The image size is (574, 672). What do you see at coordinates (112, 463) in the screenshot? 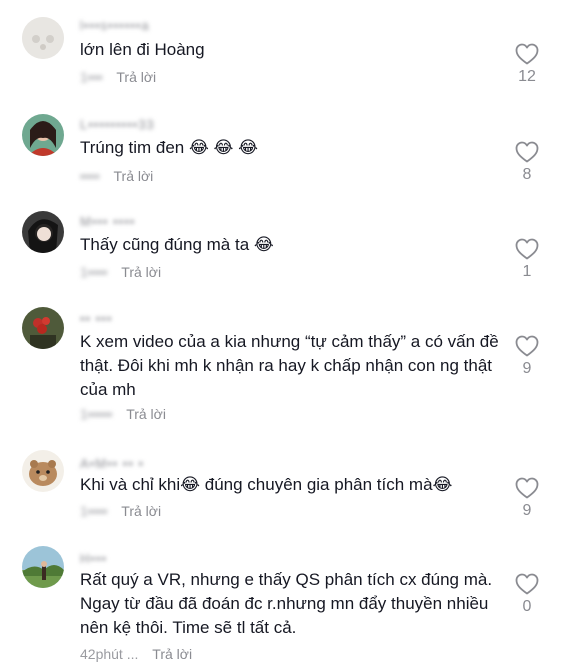
I see `username: A•M•• •• •` at bounding box center [112, 463].